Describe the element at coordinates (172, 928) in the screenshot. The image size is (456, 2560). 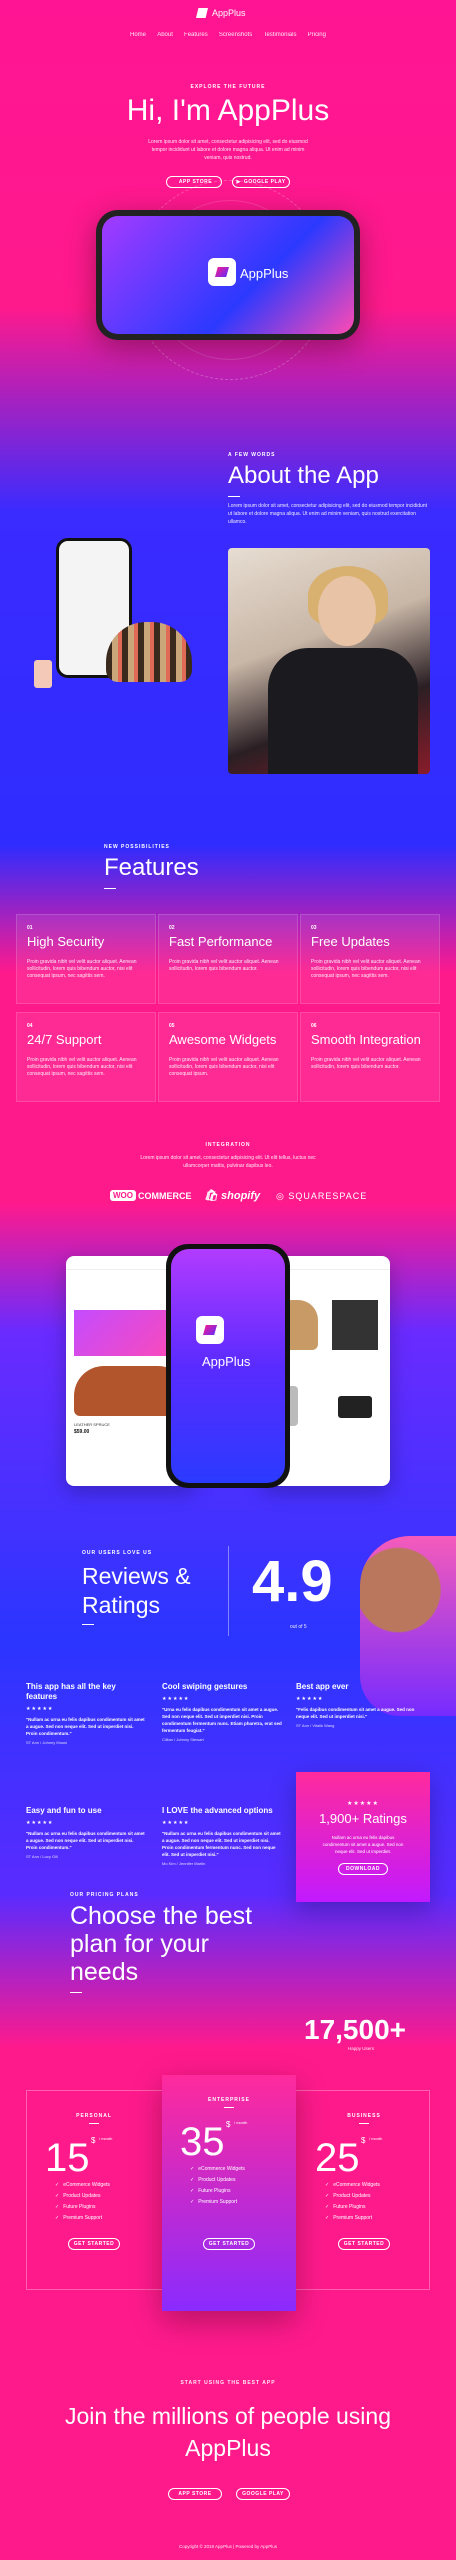
I see `feature-number: 02` at that location.